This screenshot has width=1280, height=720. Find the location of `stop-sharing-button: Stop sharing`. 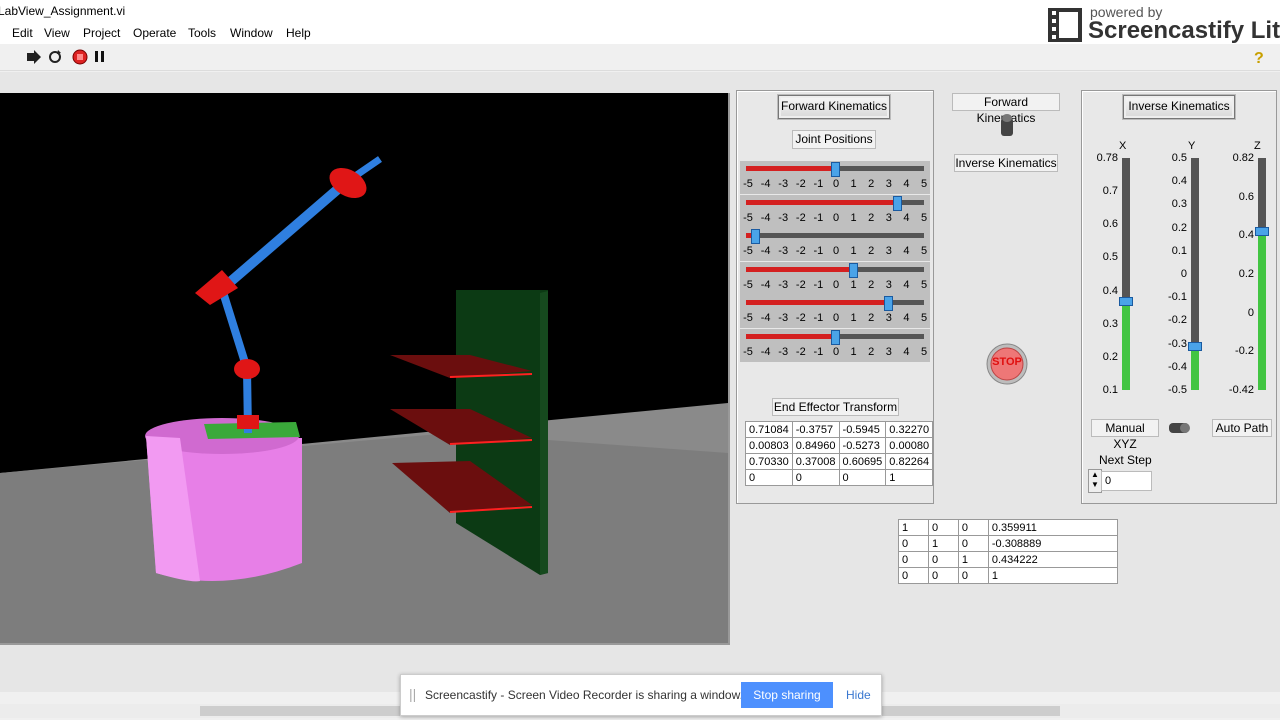

stop-sharing-button: Stop sharing is located at coordinates (787, 695).